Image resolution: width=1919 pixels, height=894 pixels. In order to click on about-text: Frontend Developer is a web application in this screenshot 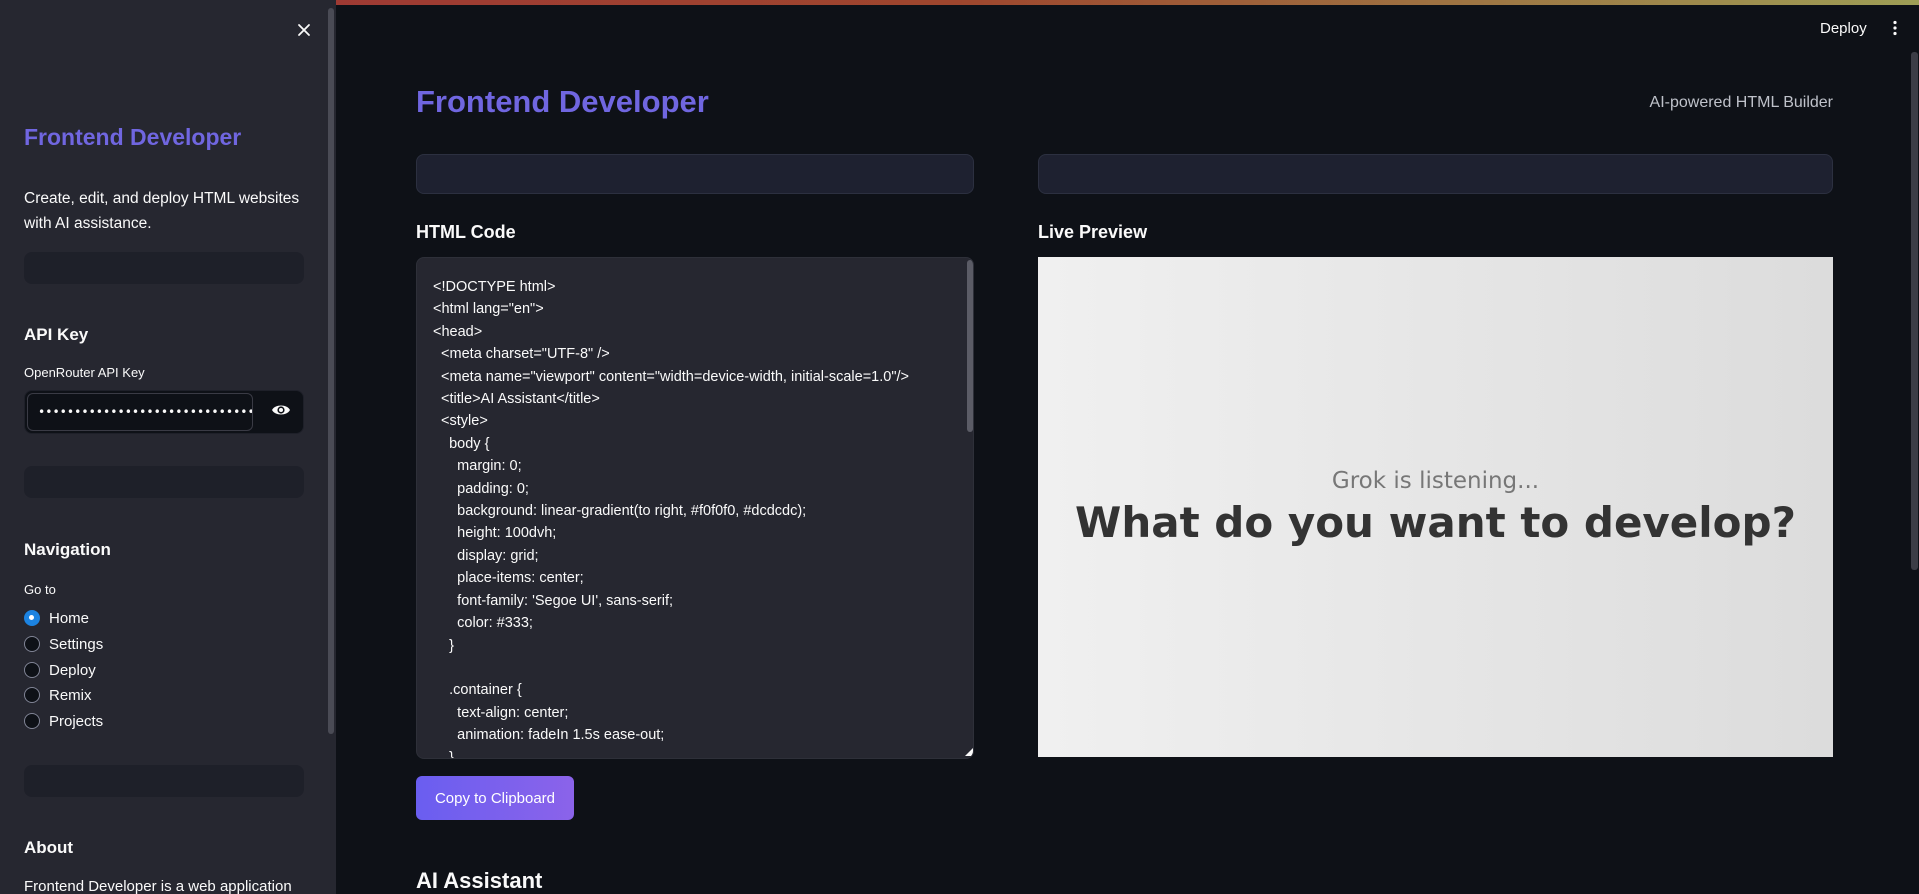, I will do `click(158, 886)`.